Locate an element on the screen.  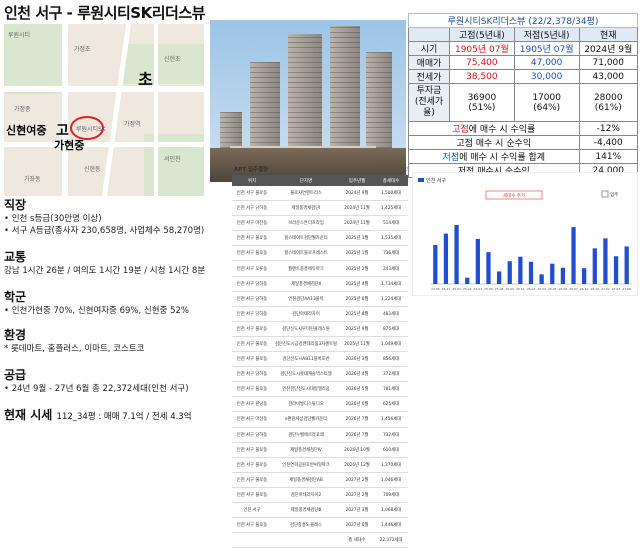
apt-row: 인천 서구 당하동 검단신도시롯데캐슬넥스티엘 2026년 4월 372세대 is located at coordinates (320, 374).